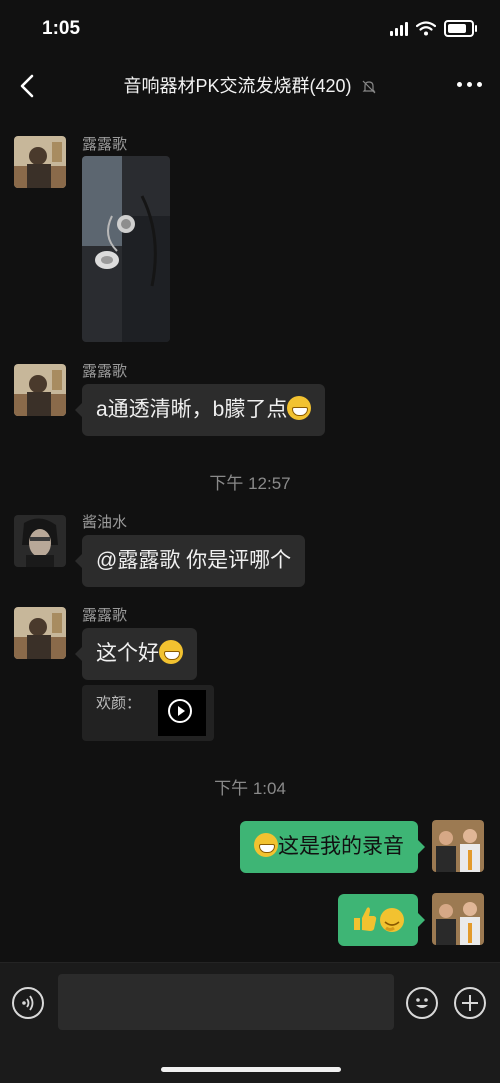  Describe the element at coordinates (250, 483) in the screenshot. I see `timestamp: 下午 12:57` at that location.